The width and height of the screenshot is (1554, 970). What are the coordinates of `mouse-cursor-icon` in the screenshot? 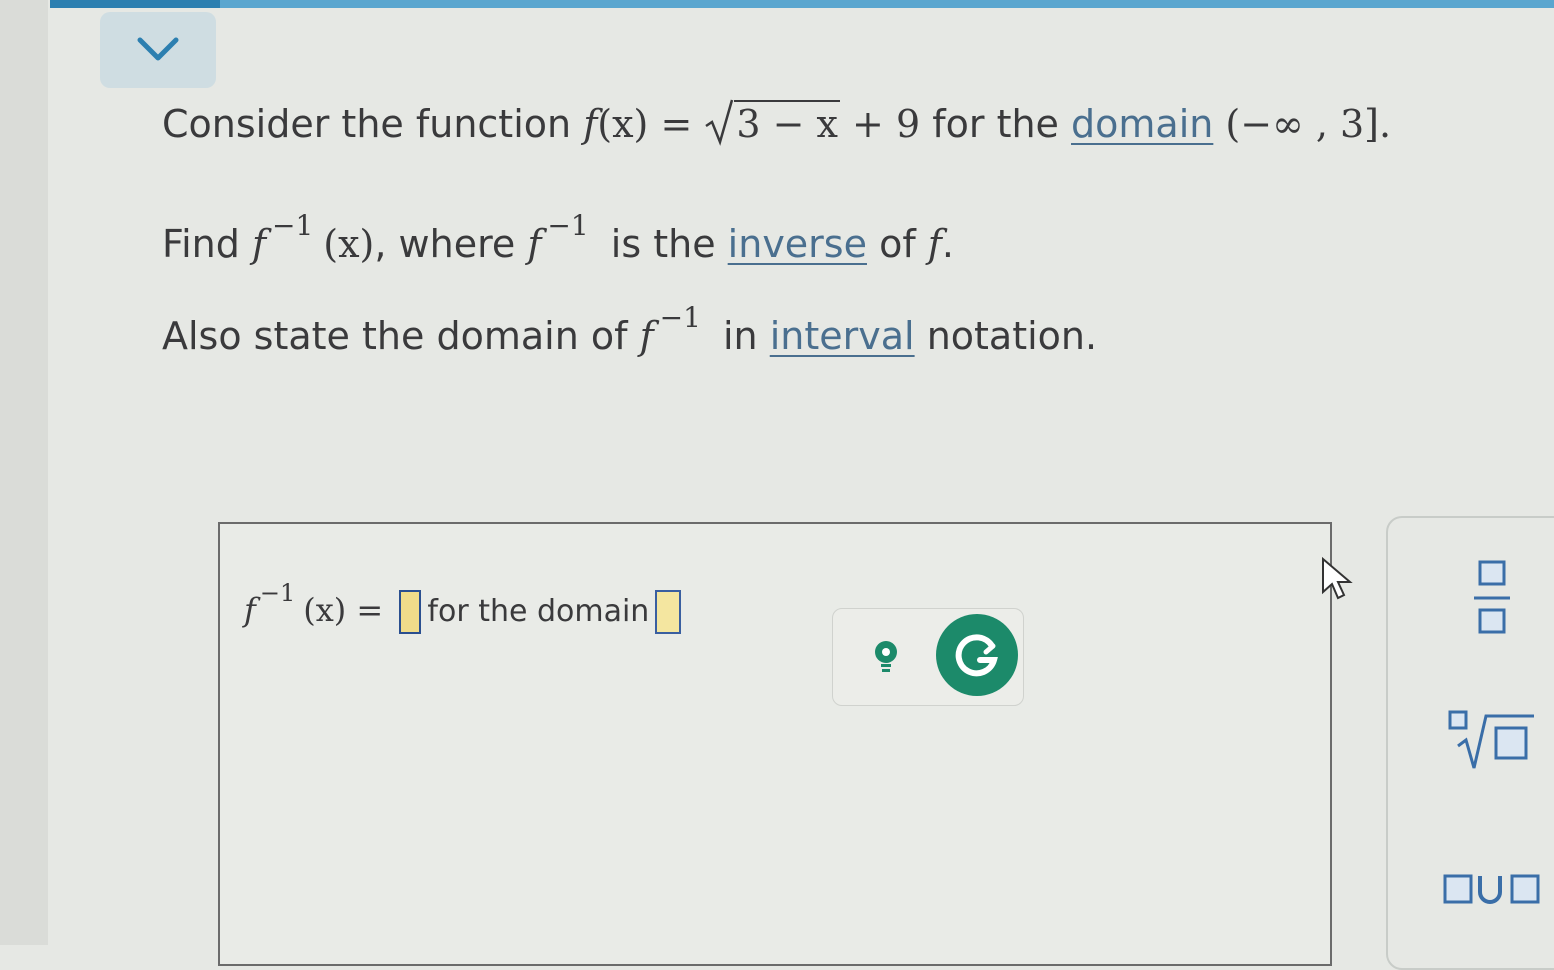 It's located at (1337, 578).